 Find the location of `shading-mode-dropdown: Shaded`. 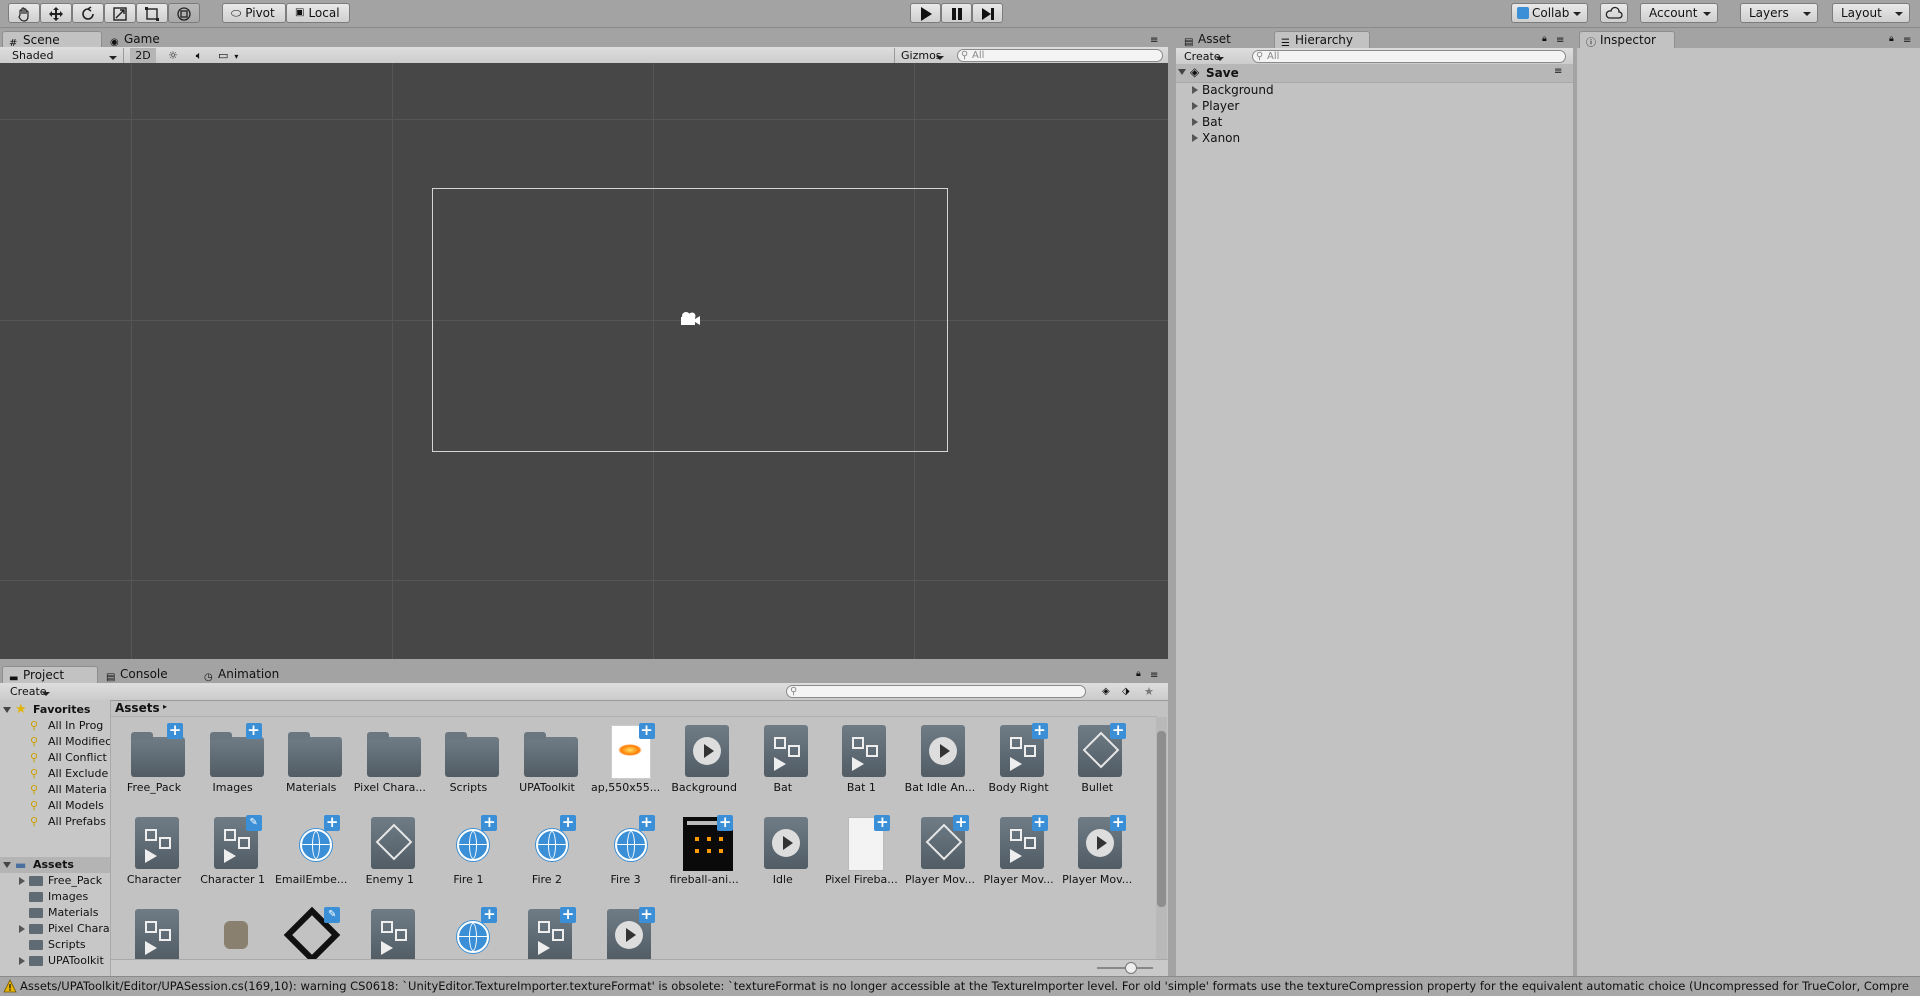

shading-mode-dropdown: Shaded is located at coordinates (64, 55).